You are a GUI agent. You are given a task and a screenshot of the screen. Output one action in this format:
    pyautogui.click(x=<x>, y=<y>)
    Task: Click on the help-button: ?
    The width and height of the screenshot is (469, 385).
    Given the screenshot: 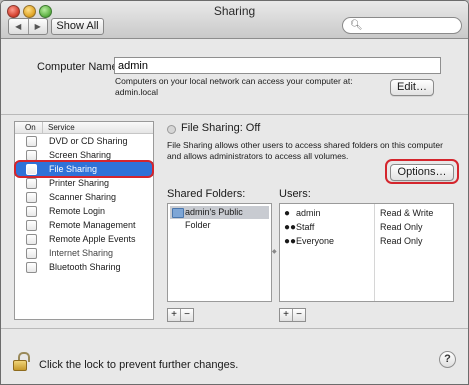 What is the action you would take?
    pyautogui.click(x=447, y=359)
    